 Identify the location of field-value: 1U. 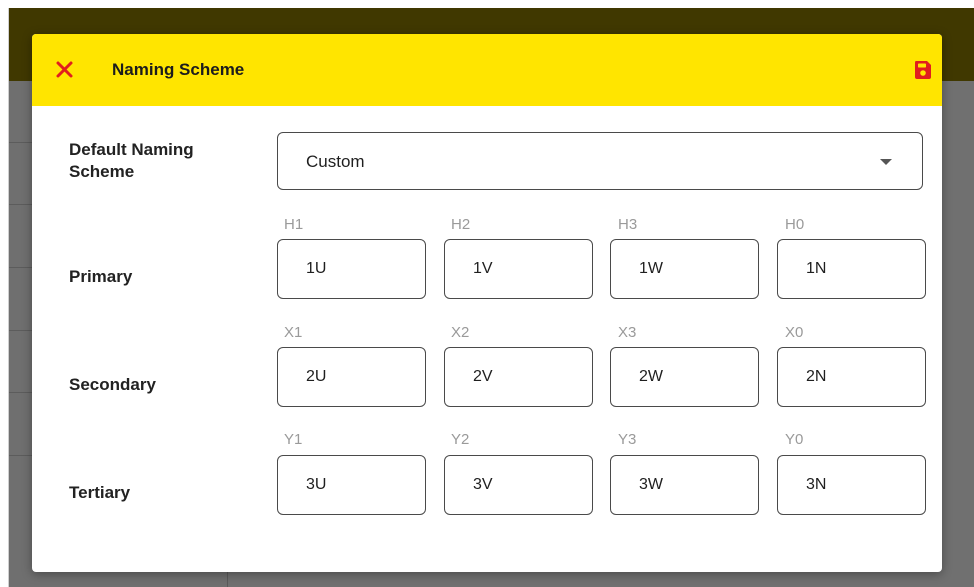
(316, 268).